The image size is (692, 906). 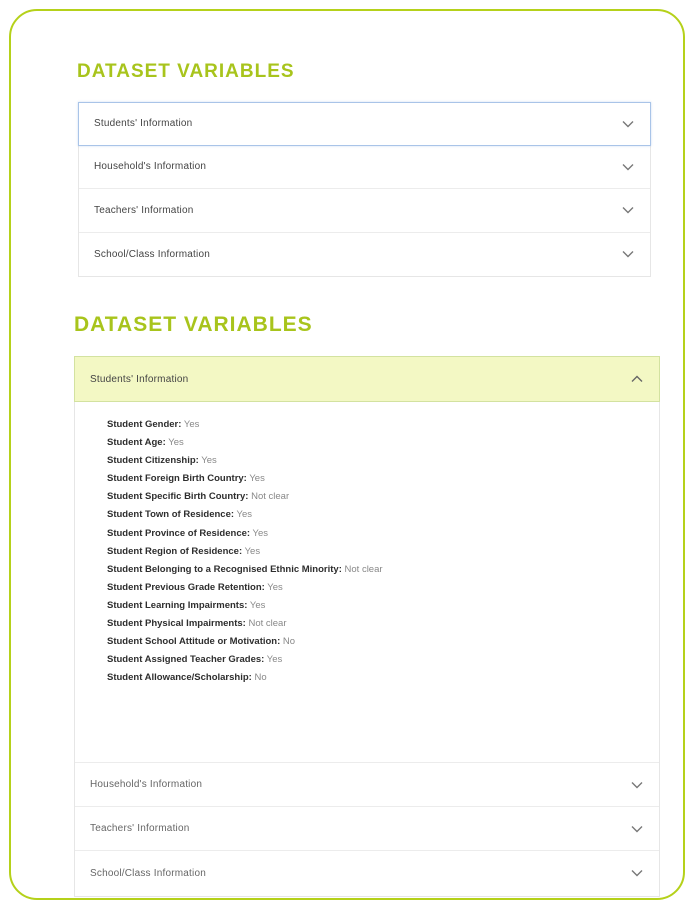 What do you see at coordinates (383, 461) in the screenshot?
I see `variable-row: Student Citizenship: Yes` at bounding box center [383, 461].